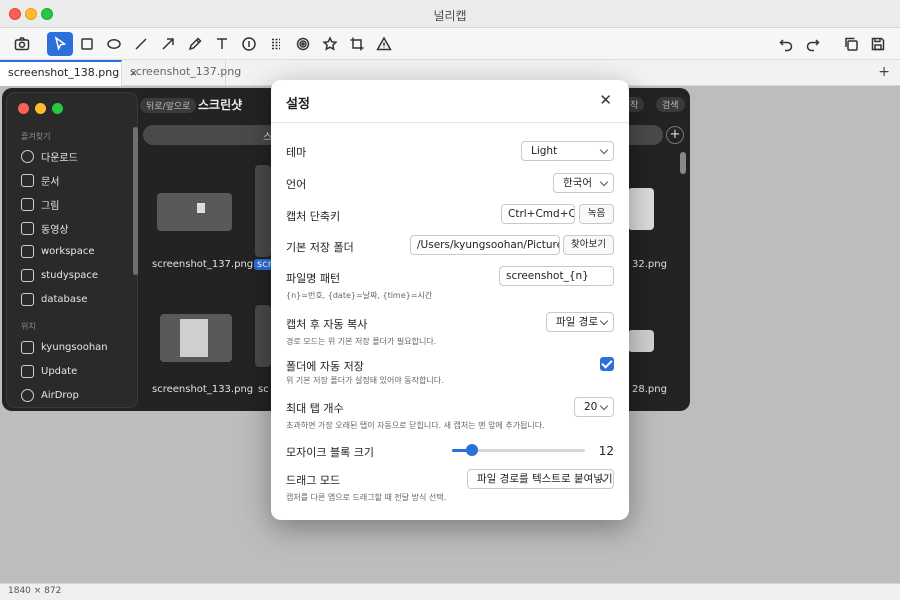  I want to click on captured-location: kyungsoohan, so click(64, 347).